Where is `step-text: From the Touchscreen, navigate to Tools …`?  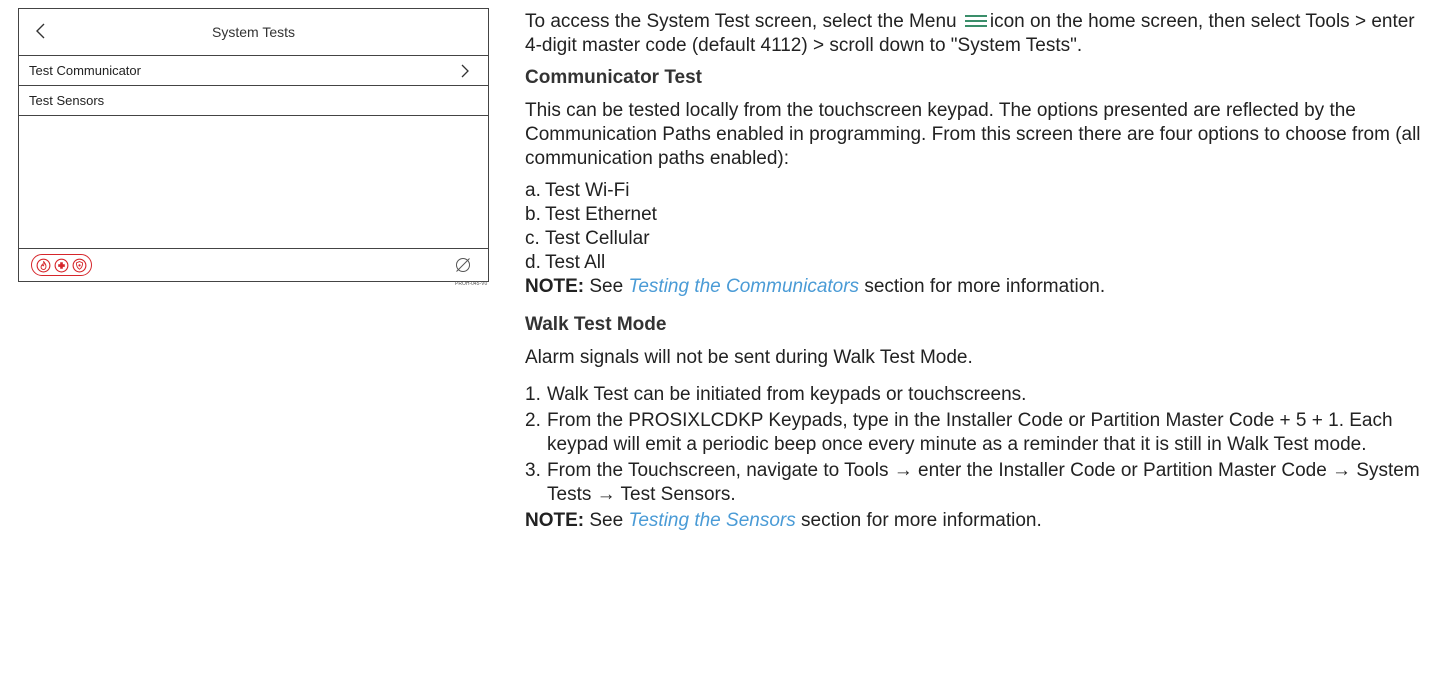
step-text: From the Touchscreen, navigate to Tools … is located at coordinates (986, 483).